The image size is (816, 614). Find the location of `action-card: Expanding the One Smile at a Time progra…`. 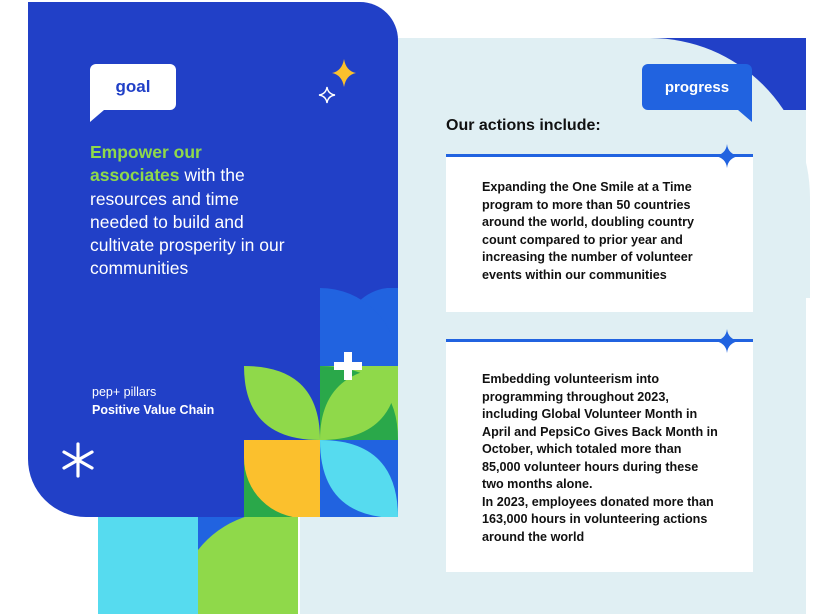

action-card: Expanding the One Smile at a Time progra… is located at coordinates (599, 233).